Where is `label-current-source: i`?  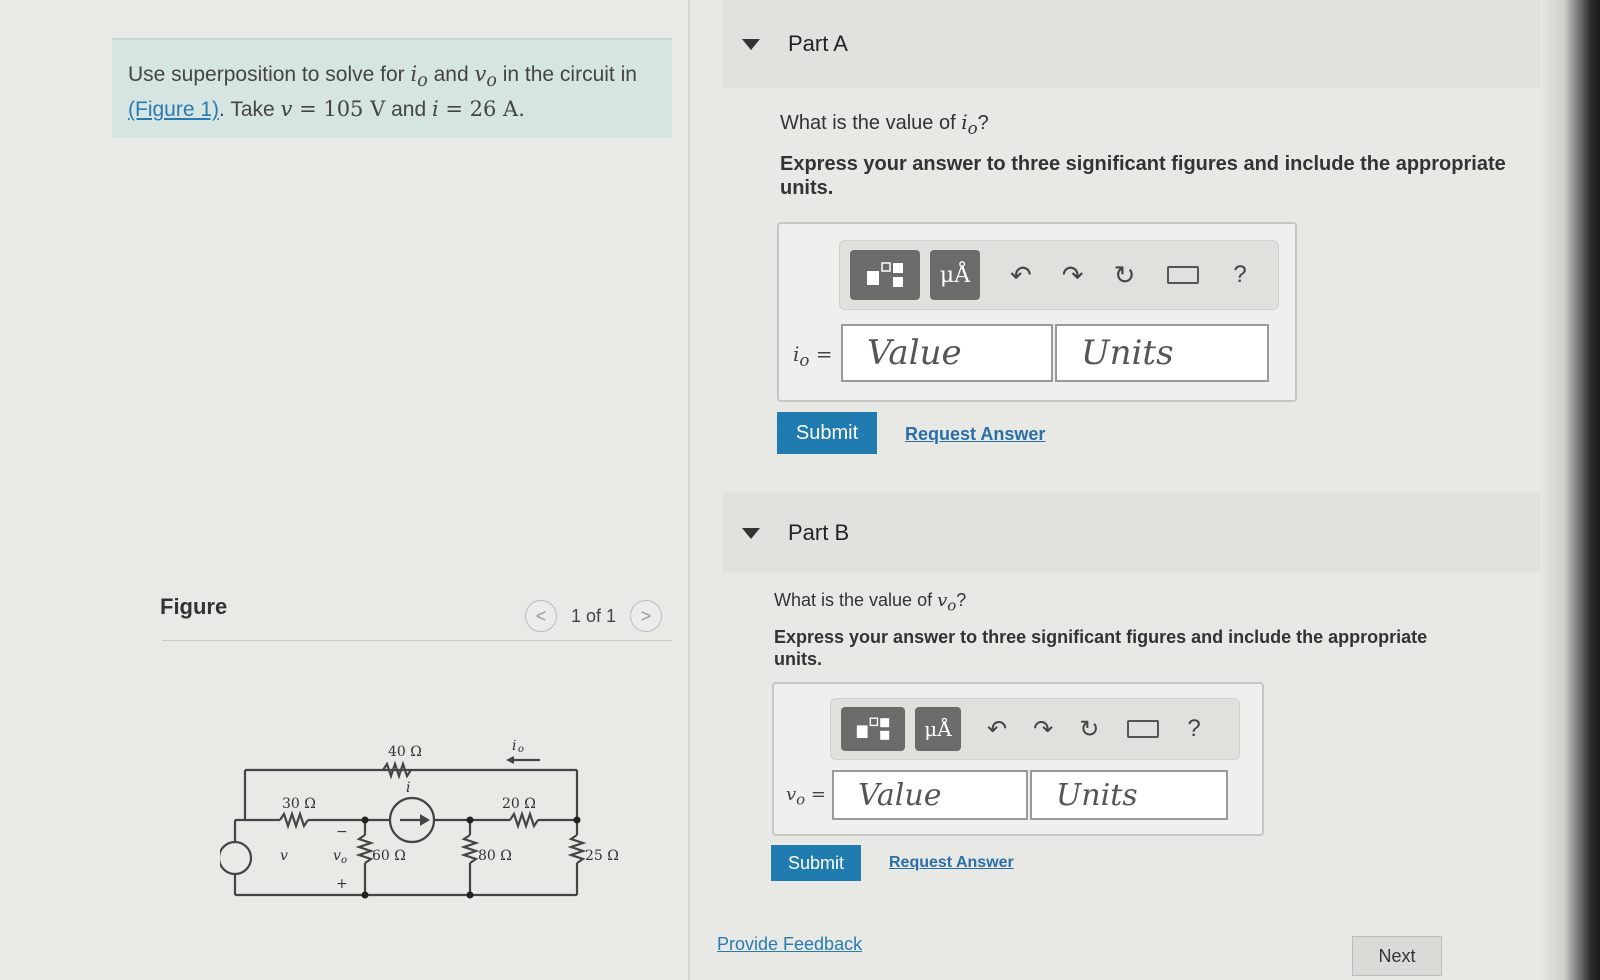 label-current-source: i is located at coordinates (408, 788).